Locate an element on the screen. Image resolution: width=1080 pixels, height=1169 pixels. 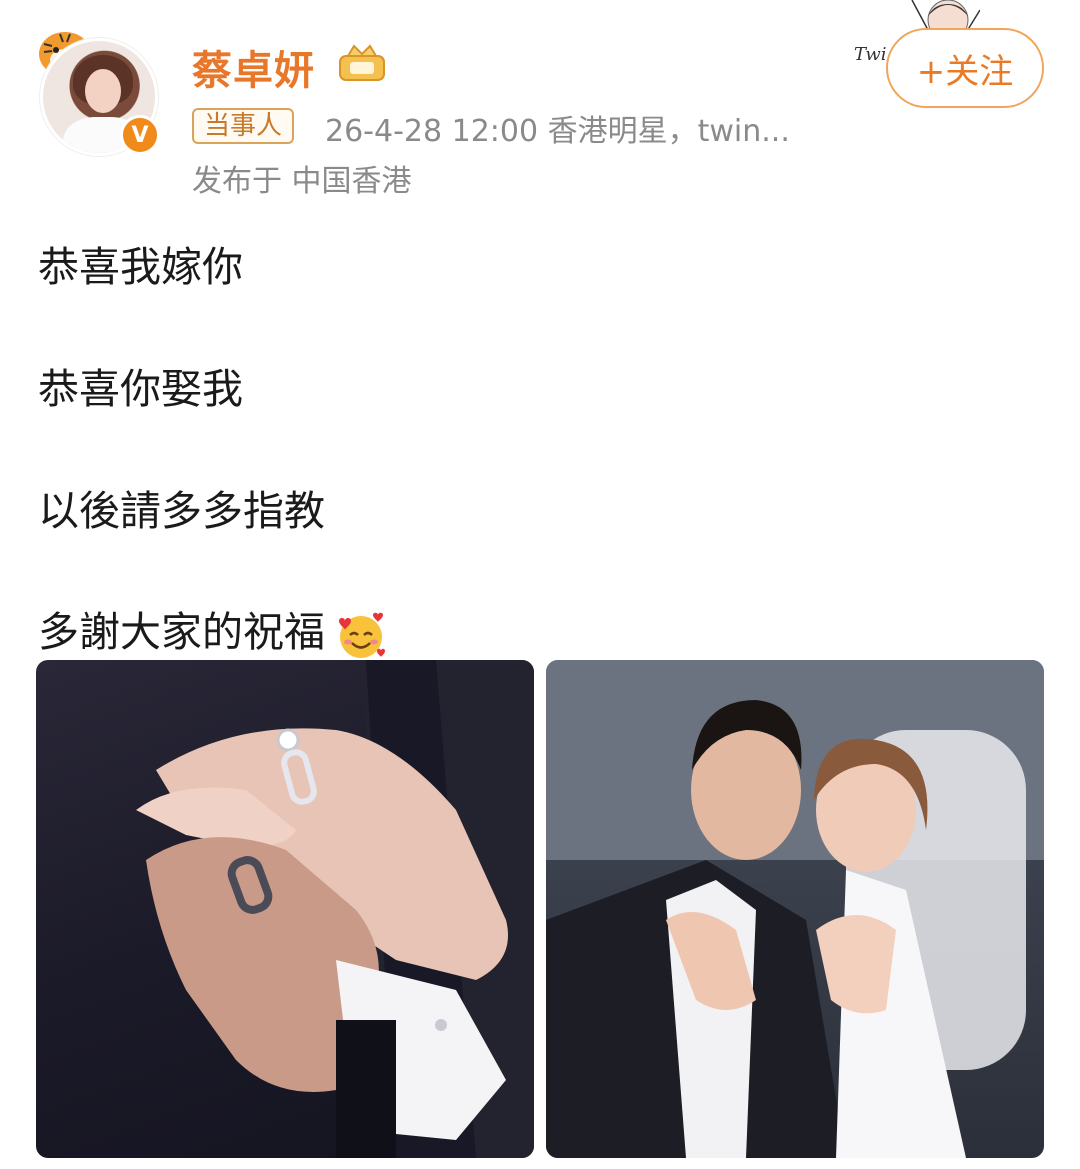
post-text-line-3: 以後請多多指教 is located at coordinates (181, 511).